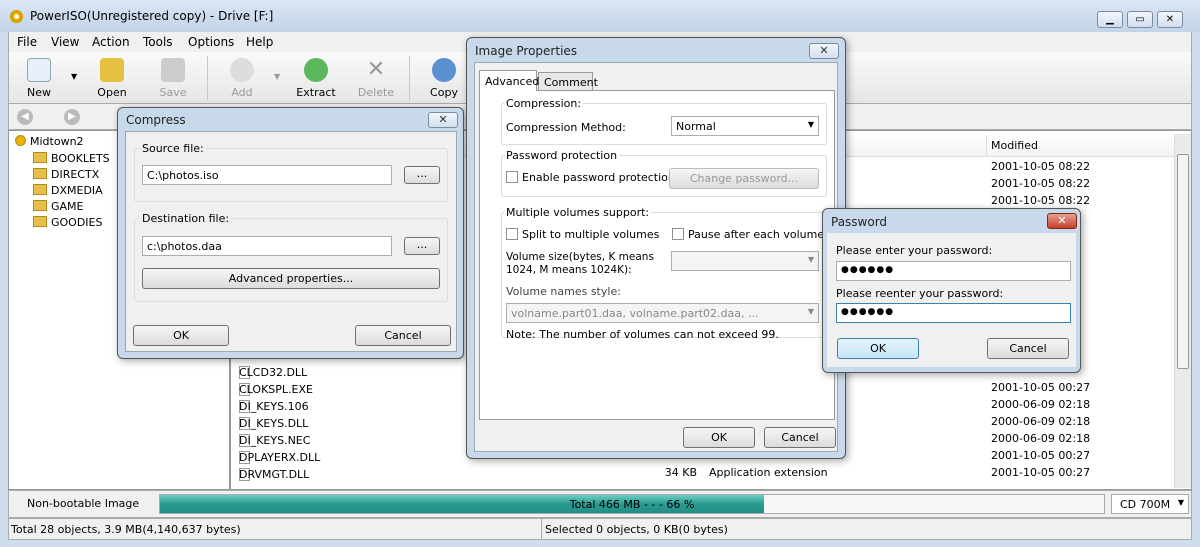 This screenshot has width=1200, height=547. I want to click on tree-item: DIRECTX, so click(66, 174).